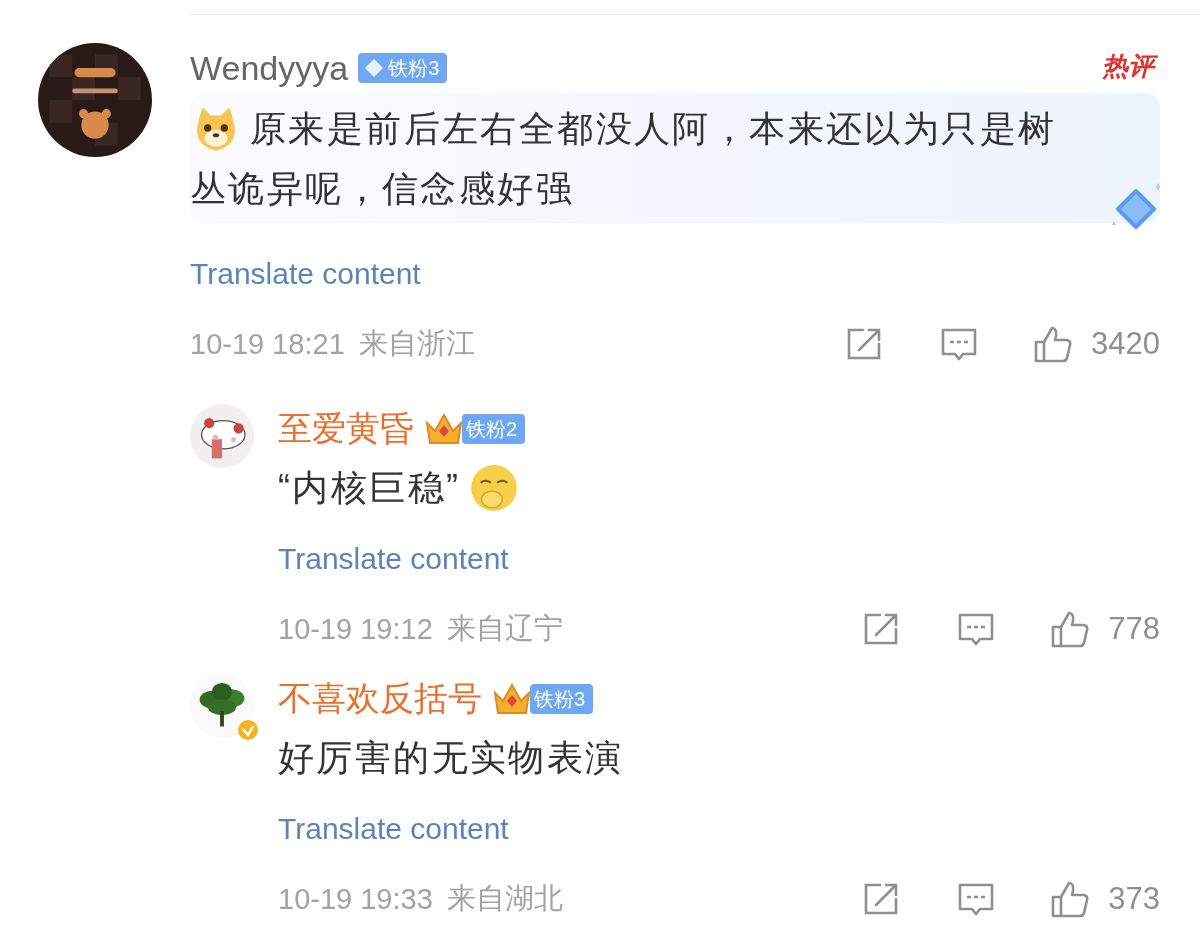  I want to click on username: Wendyyya, so click(269, 68).